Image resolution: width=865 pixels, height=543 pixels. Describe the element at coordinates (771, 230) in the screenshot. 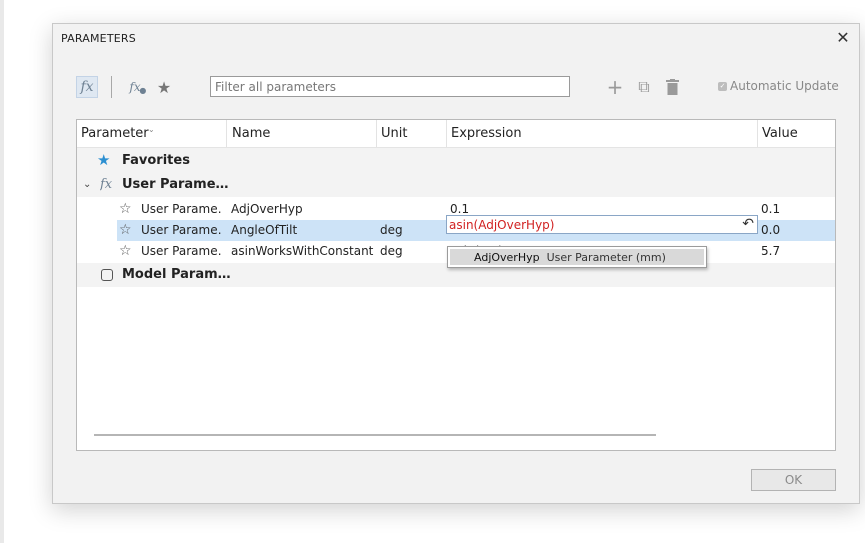

I see `value-cell: 0.0` at that location.